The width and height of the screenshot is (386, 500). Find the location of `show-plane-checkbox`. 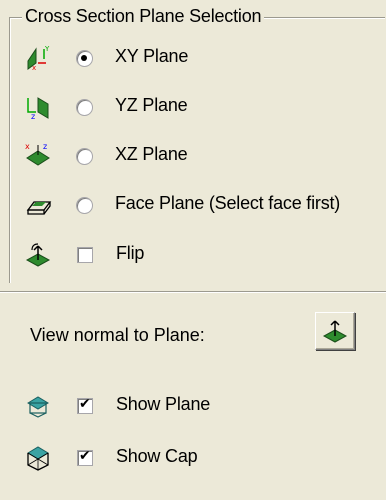

show-plane-checkbox is located at coordinates (85, 405).